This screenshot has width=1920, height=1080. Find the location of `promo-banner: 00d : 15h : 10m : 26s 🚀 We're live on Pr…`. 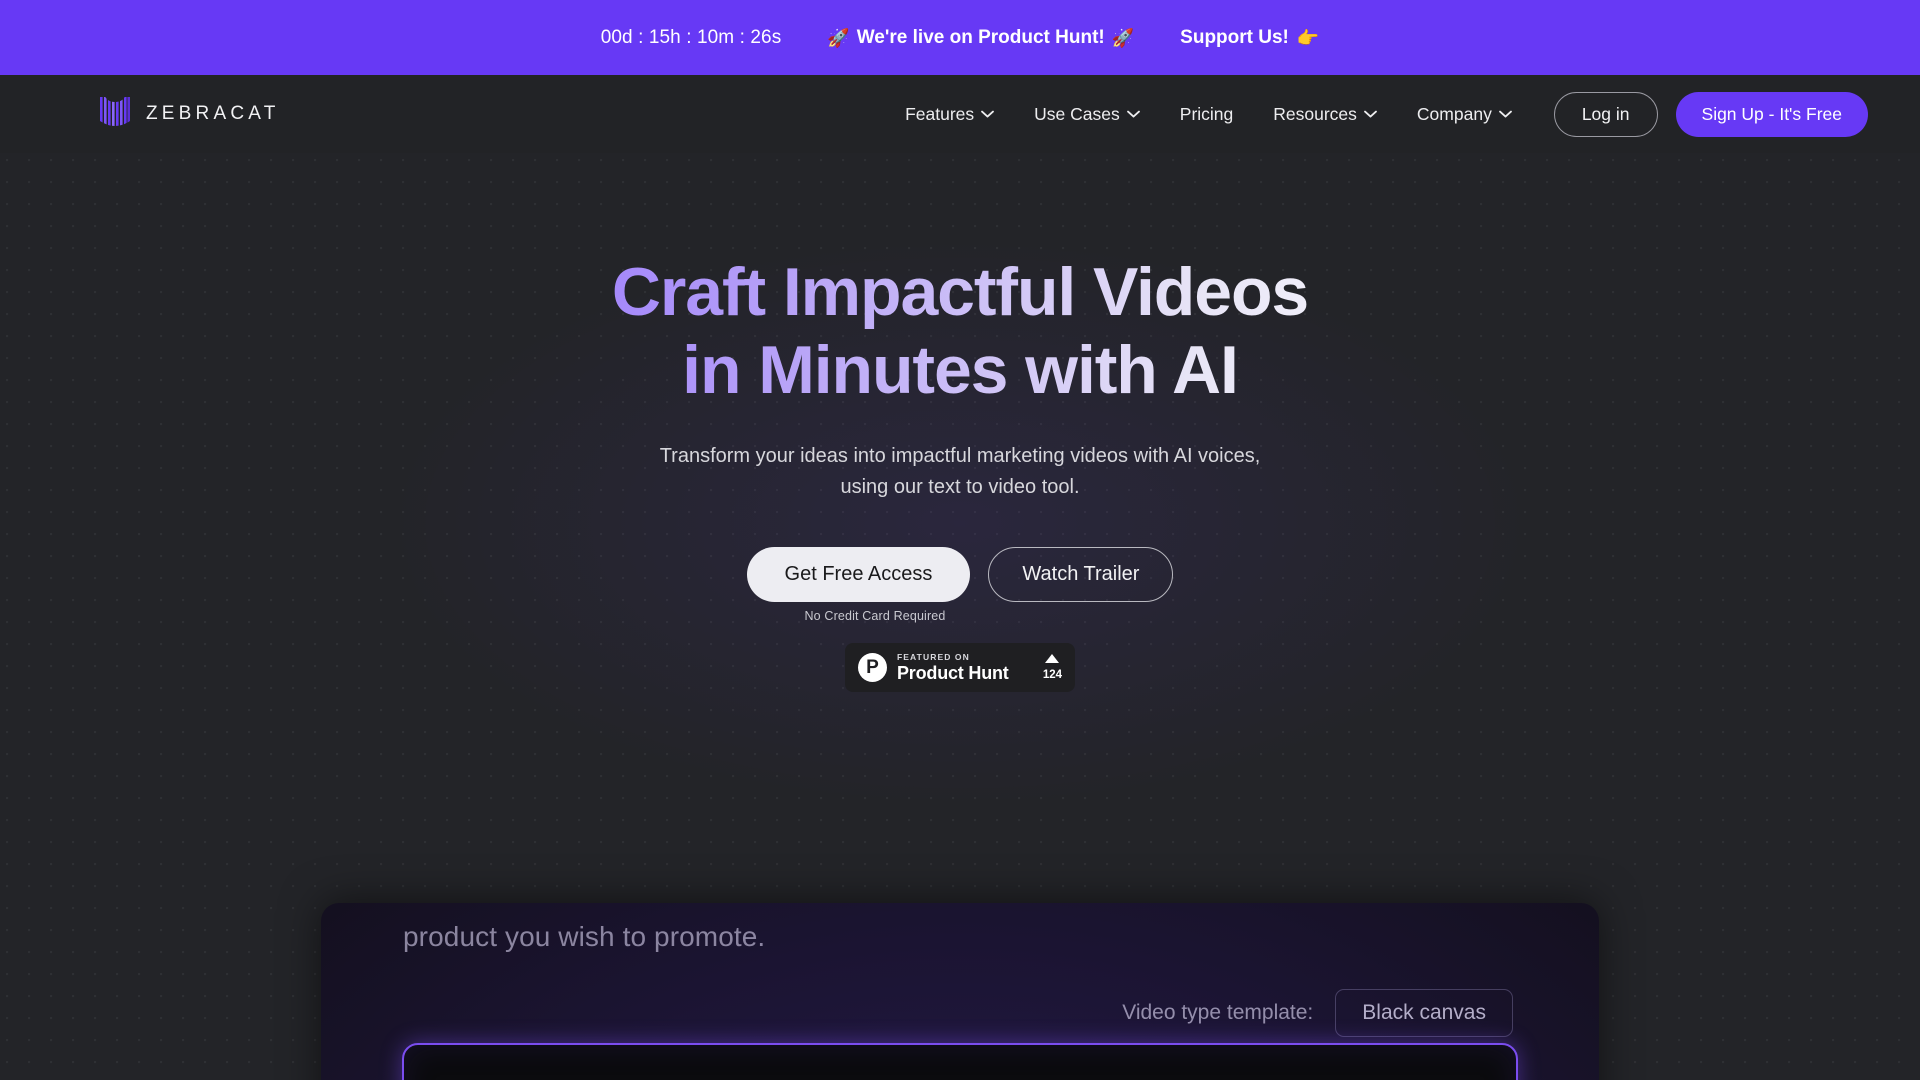

promo-banner: 00d : 15h : 10m : 26s 🚀 We're live on Pr… is located at coordinates (960, 37).